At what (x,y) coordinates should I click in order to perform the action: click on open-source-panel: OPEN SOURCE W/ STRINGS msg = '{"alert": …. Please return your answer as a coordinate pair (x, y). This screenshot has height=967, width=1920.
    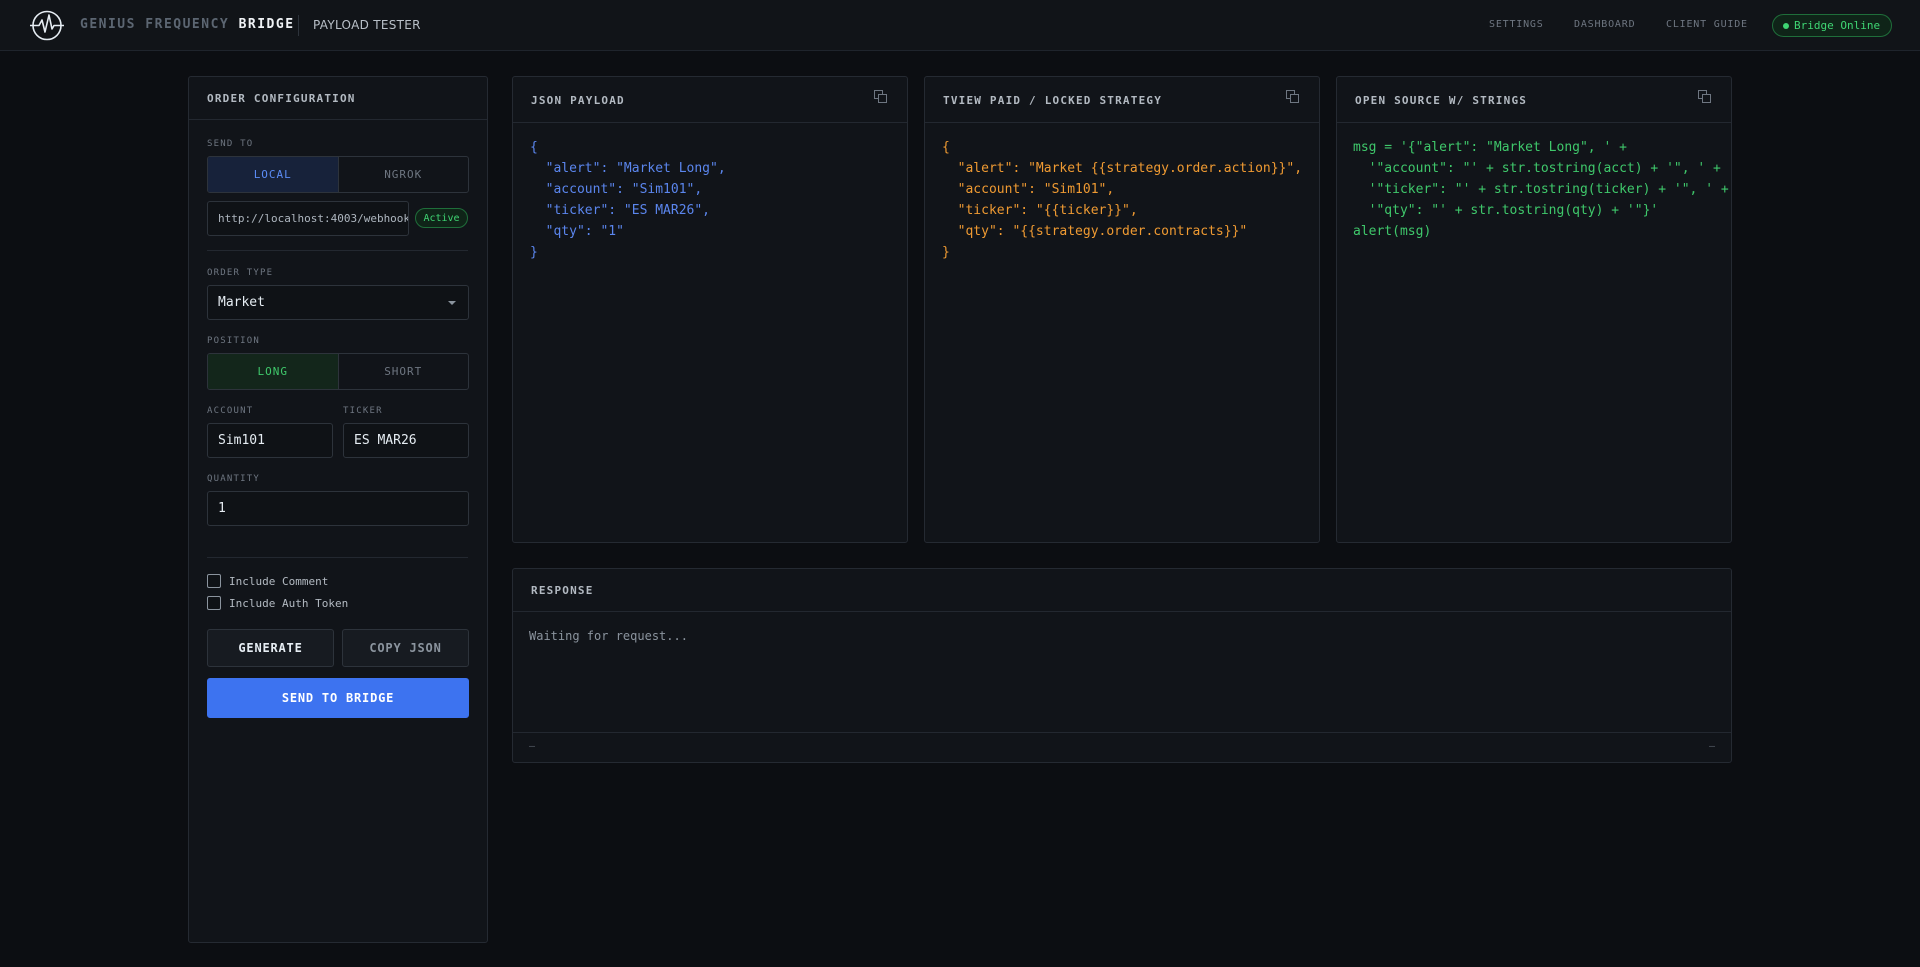
    Looking at the image, I should click on (1534, 309).